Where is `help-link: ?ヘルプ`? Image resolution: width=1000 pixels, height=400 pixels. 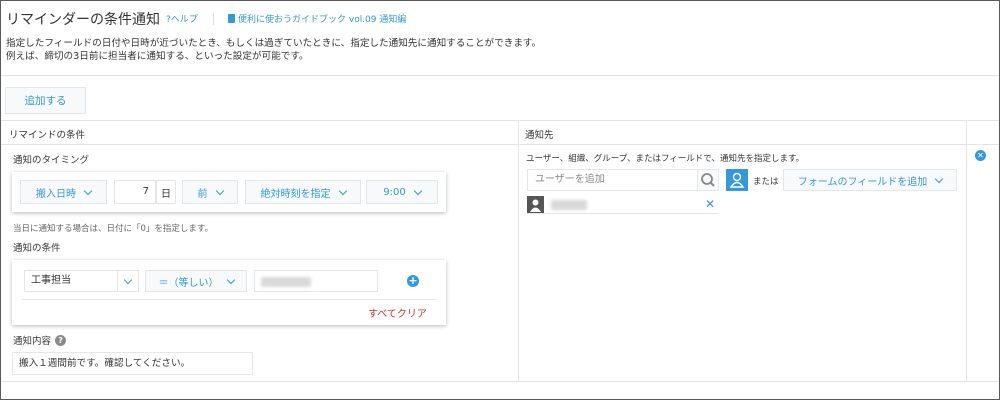 help-link: ?ヘルプ is located at coordinates (182, 18).